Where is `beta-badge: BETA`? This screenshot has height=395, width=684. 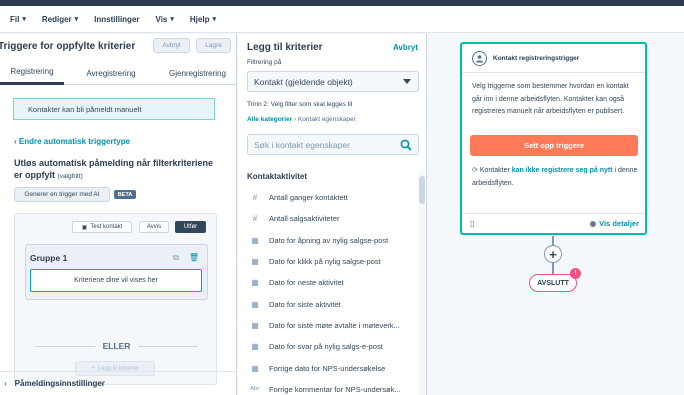 beta-badge: BETA is located at coordinates (125, 194).